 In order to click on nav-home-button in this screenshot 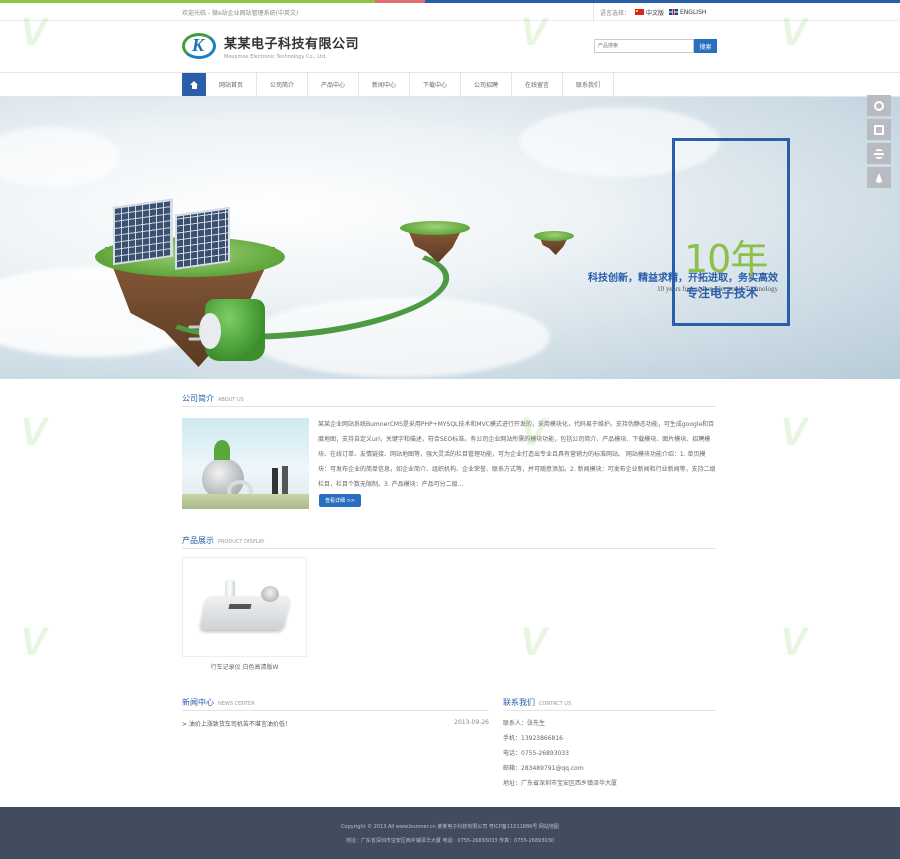, I will do `click(194, 84)`.